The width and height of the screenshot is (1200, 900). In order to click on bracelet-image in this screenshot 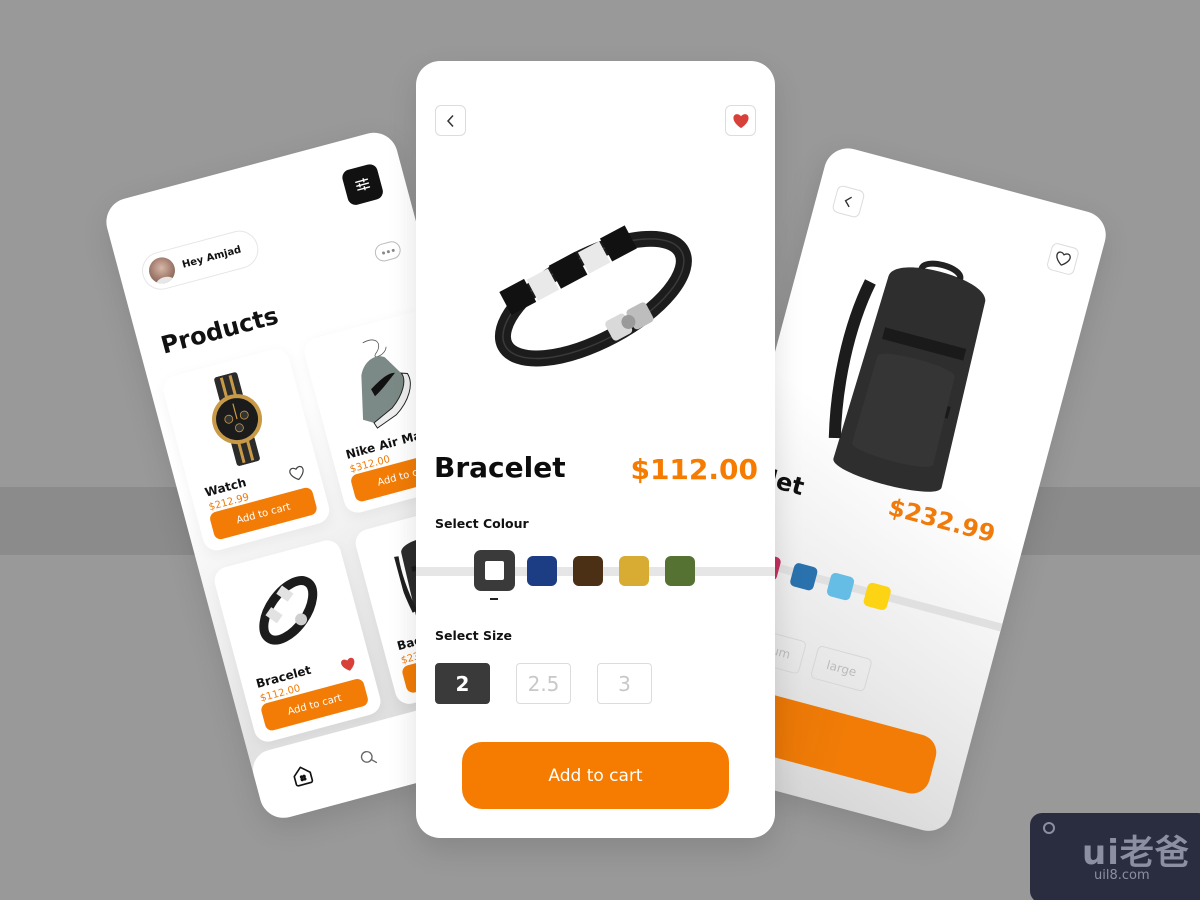, I will do `click(288, 611)`.